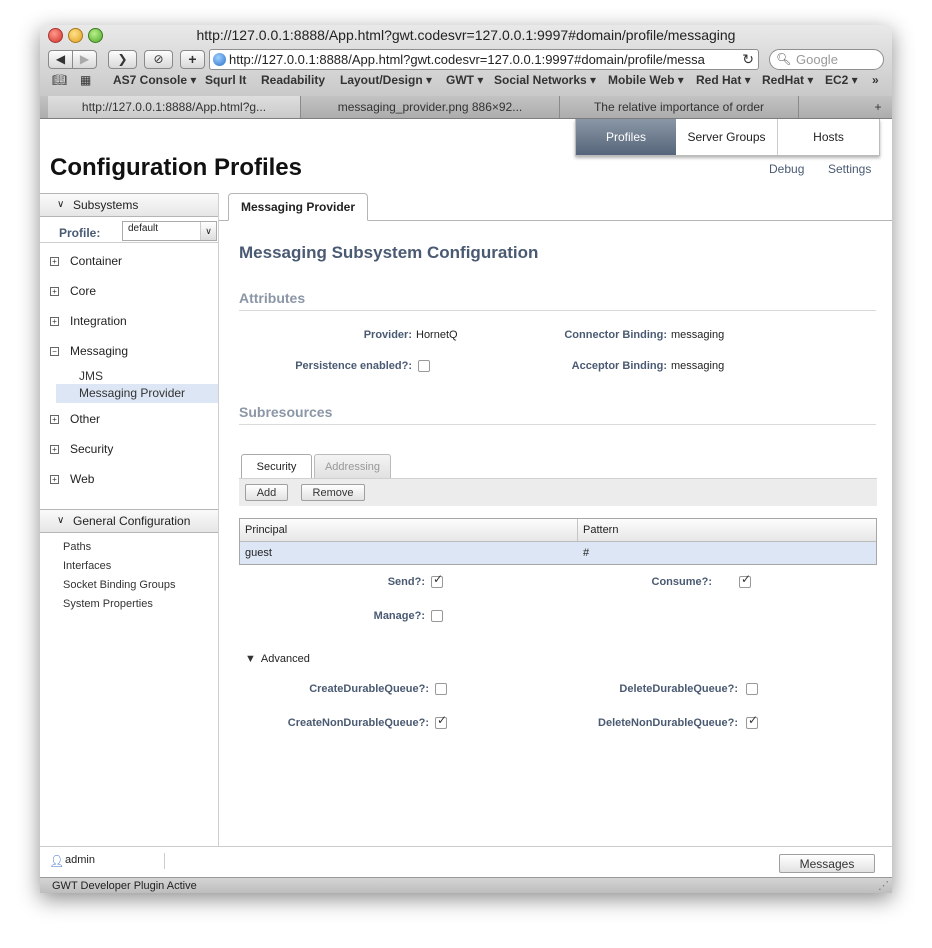  I want to click on add-bookmark-button: +, so click(192, 59).